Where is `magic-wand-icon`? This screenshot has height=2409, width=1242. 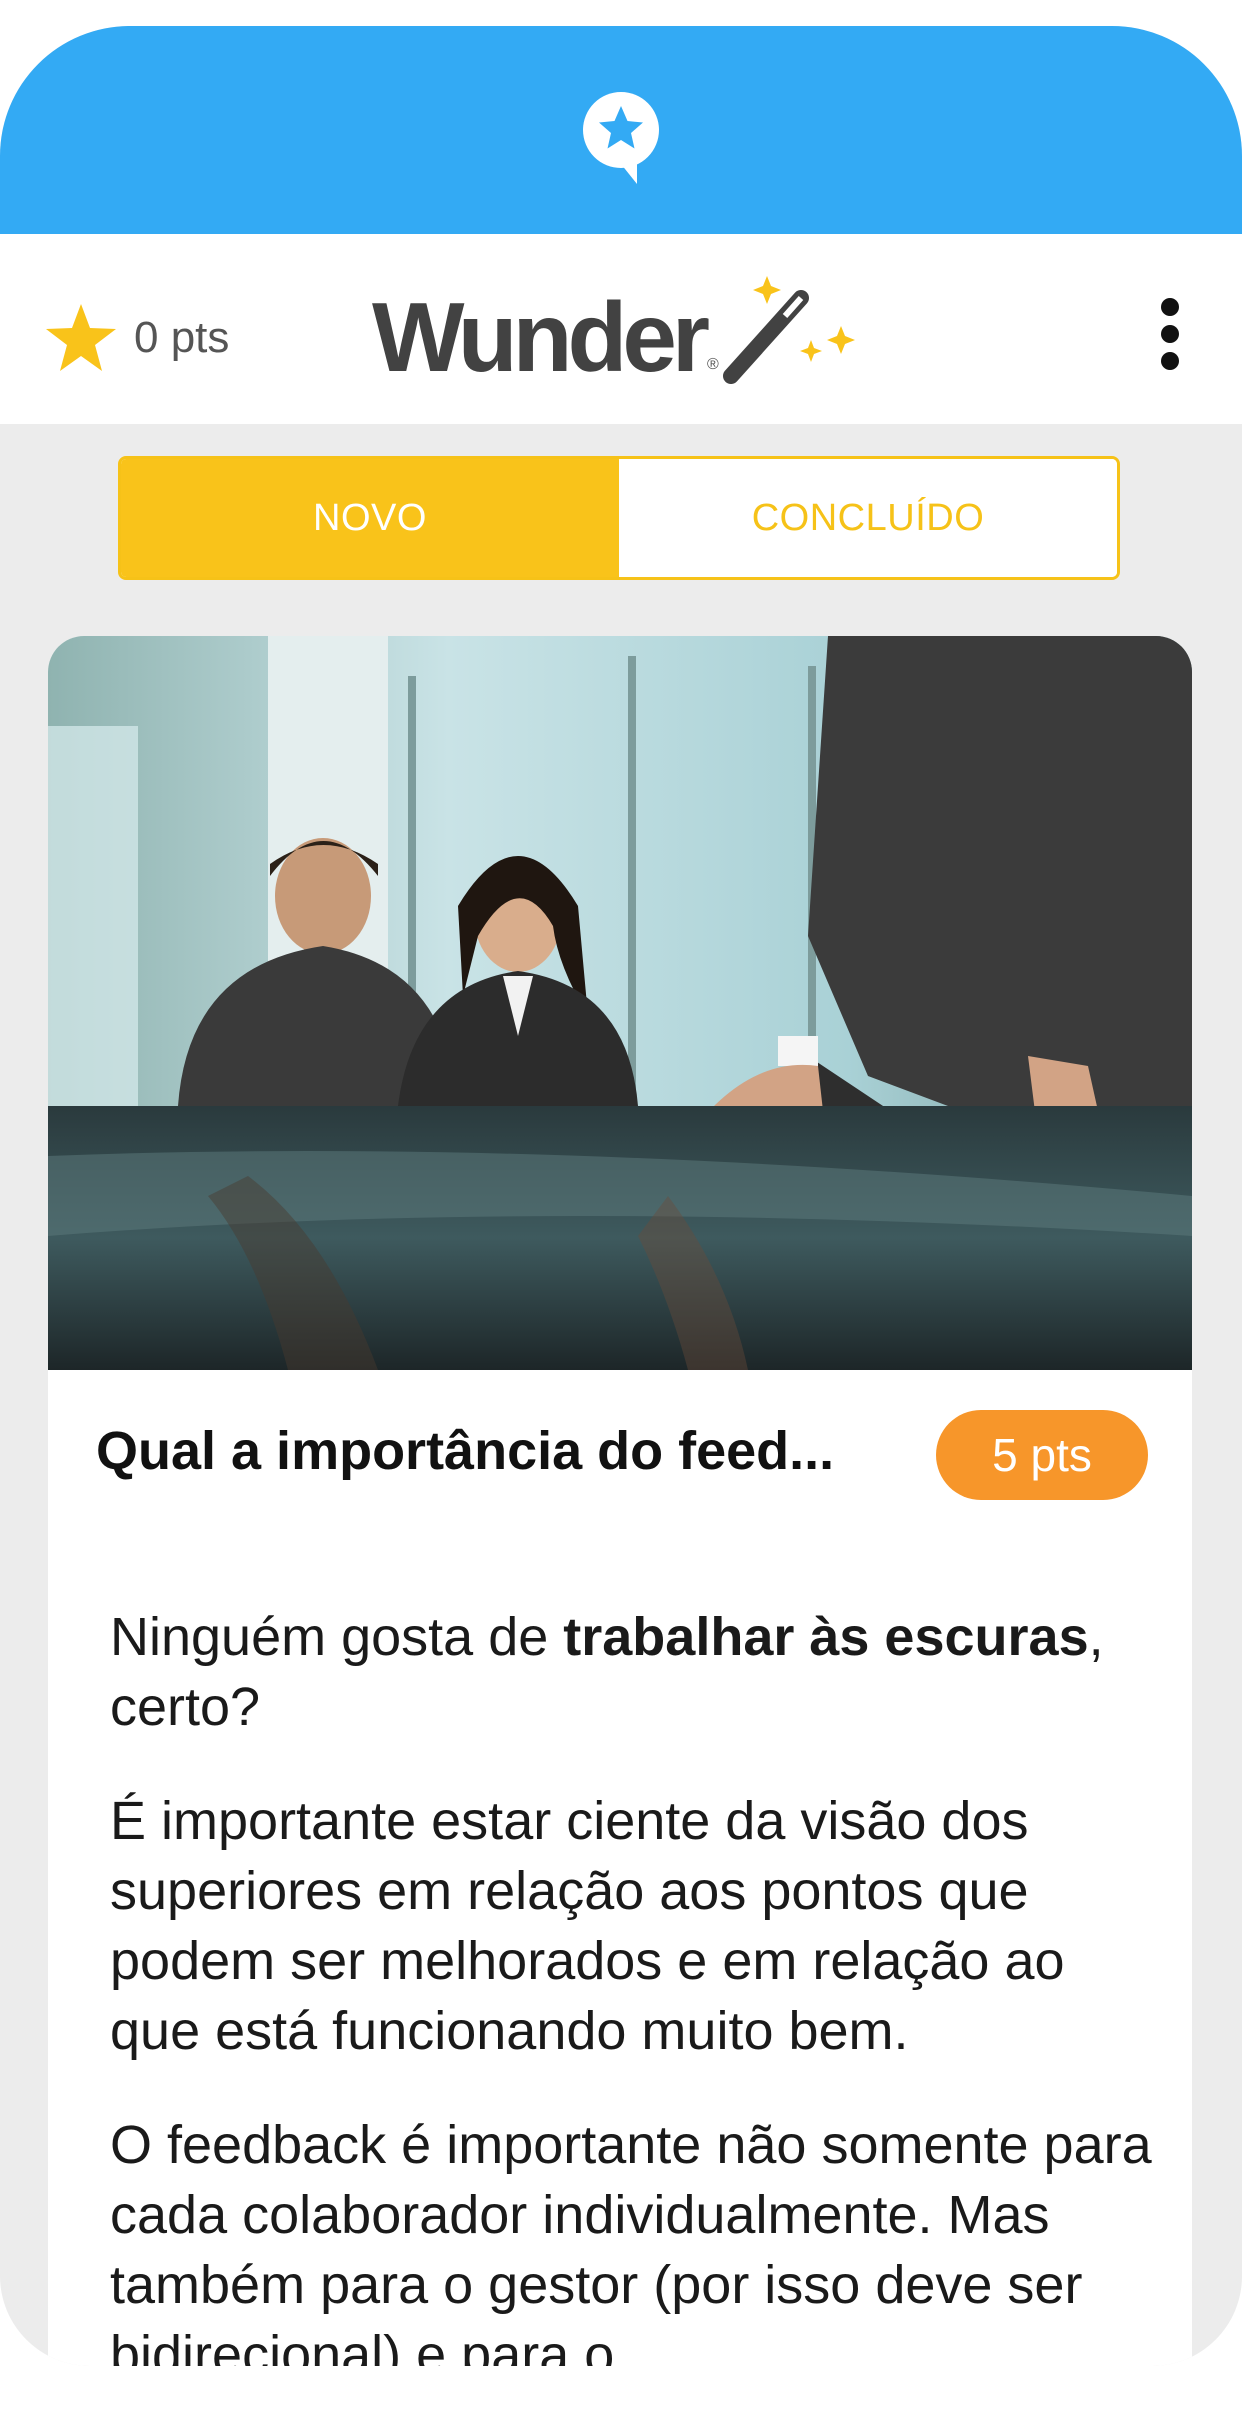 magic-wand-icon is located at coordinates (788, 330).